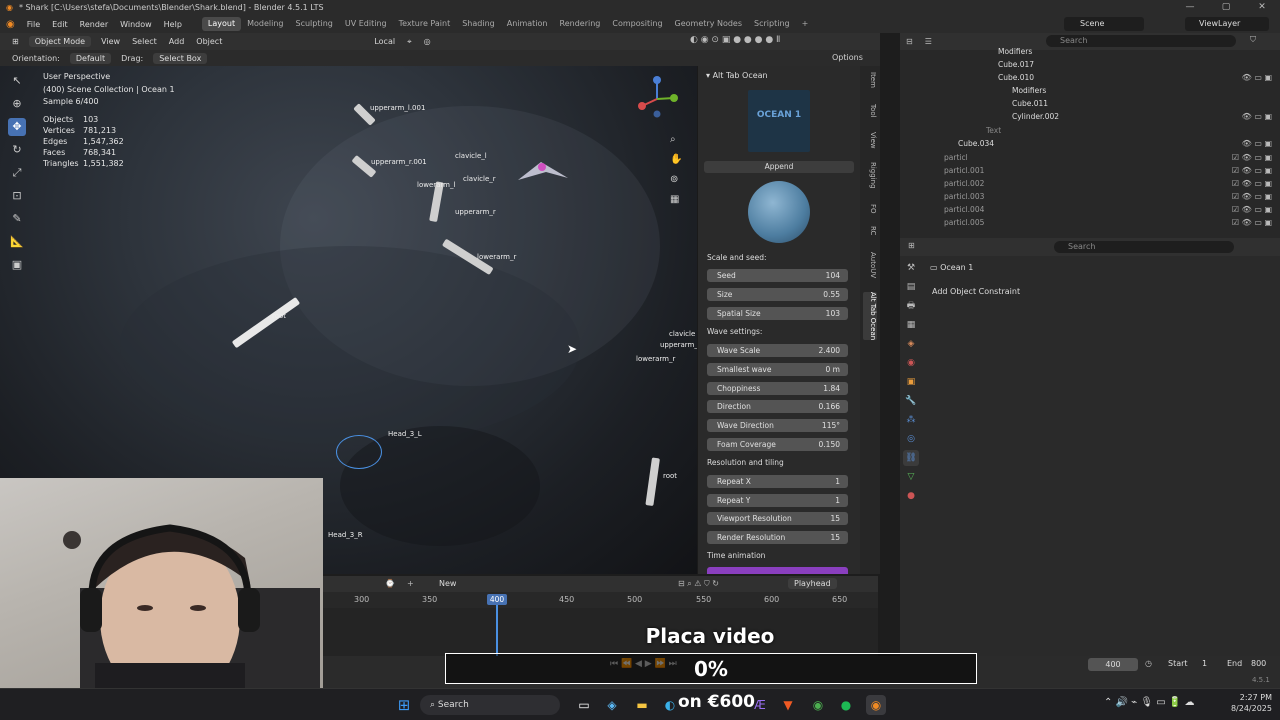 This screenshot has width=1280, height=720. Describe the element at coordinates (1104, 24) in the screenshot. I see `scene-selector: Scene` at that location.